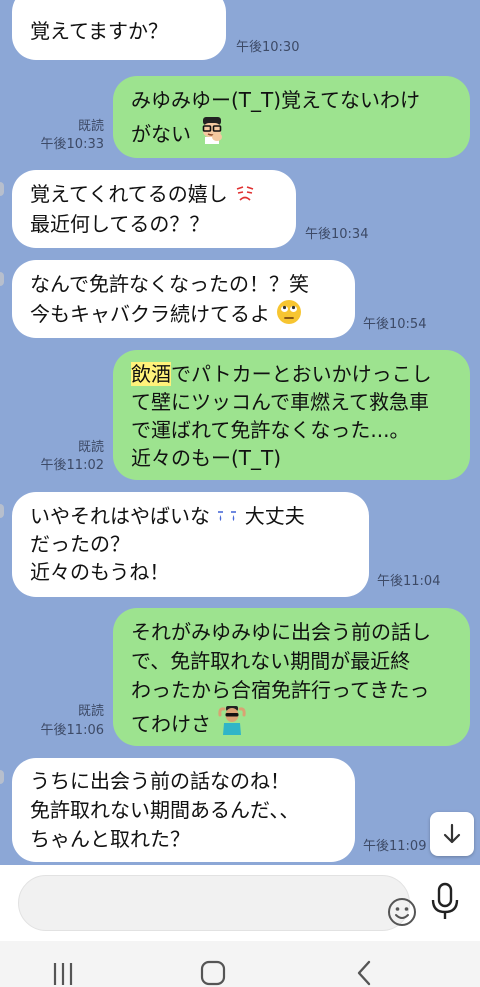  Describe the element at coordinates (301, 374) in the screenshot. I see `message-text: でパトカーとおいかけっこし` at that location.